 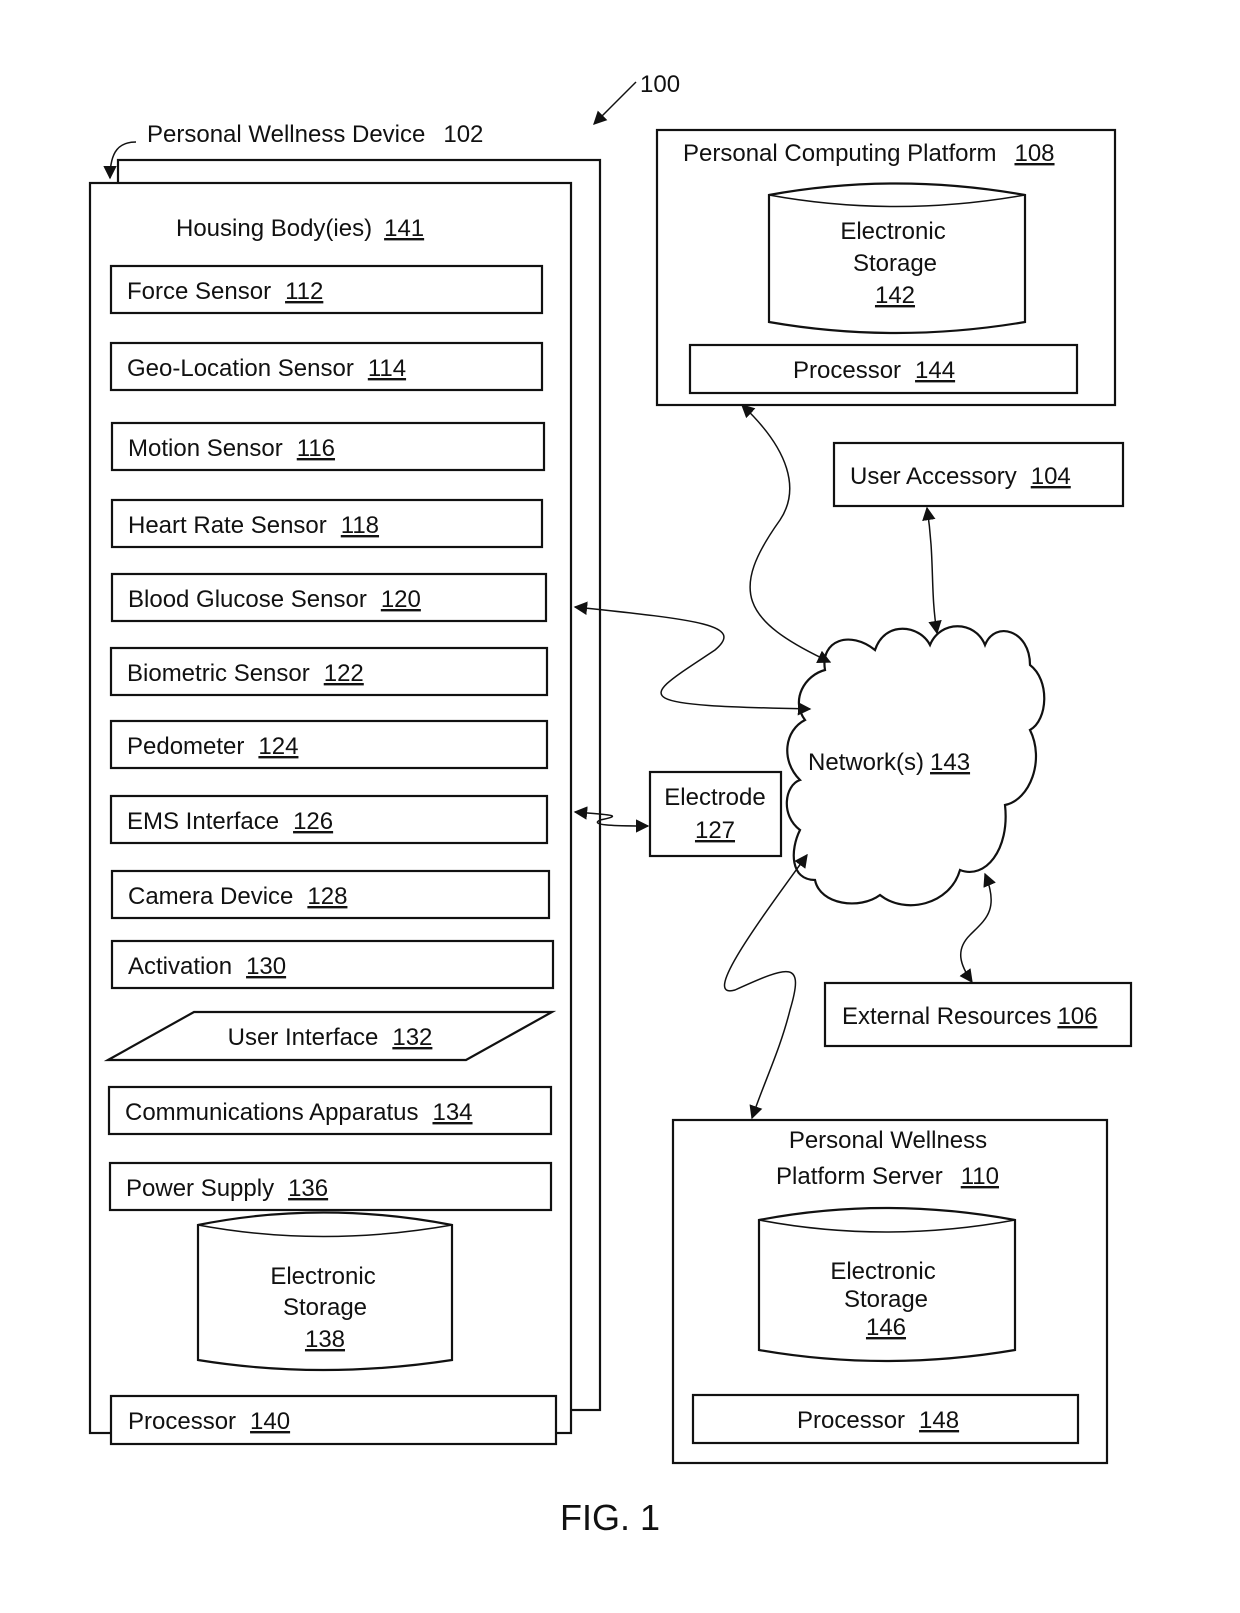 I want to click on connector-accessory-network, so click(x=932, y=570).